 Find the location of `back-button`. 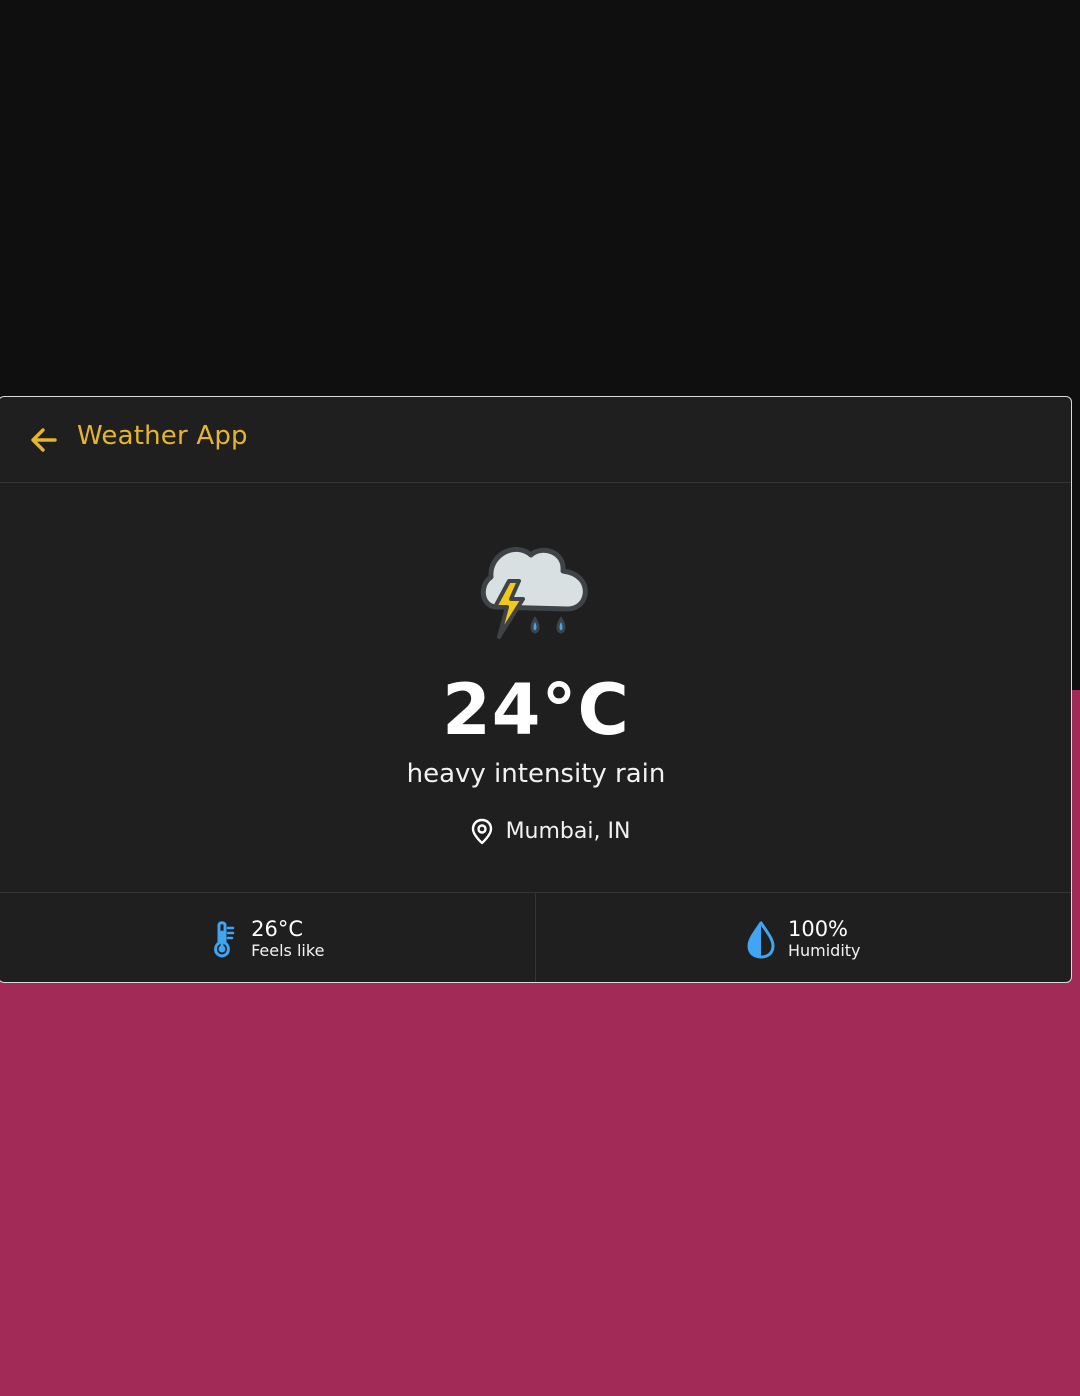

back-button is located at coordinates (44, 440).